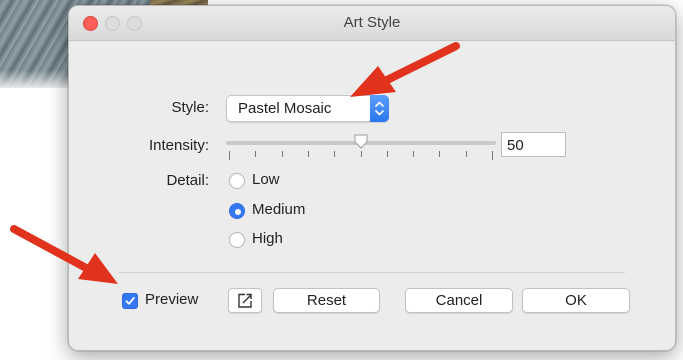 The image size is (683, 360). I want to click on checkmark-icon, so click(130, 301).